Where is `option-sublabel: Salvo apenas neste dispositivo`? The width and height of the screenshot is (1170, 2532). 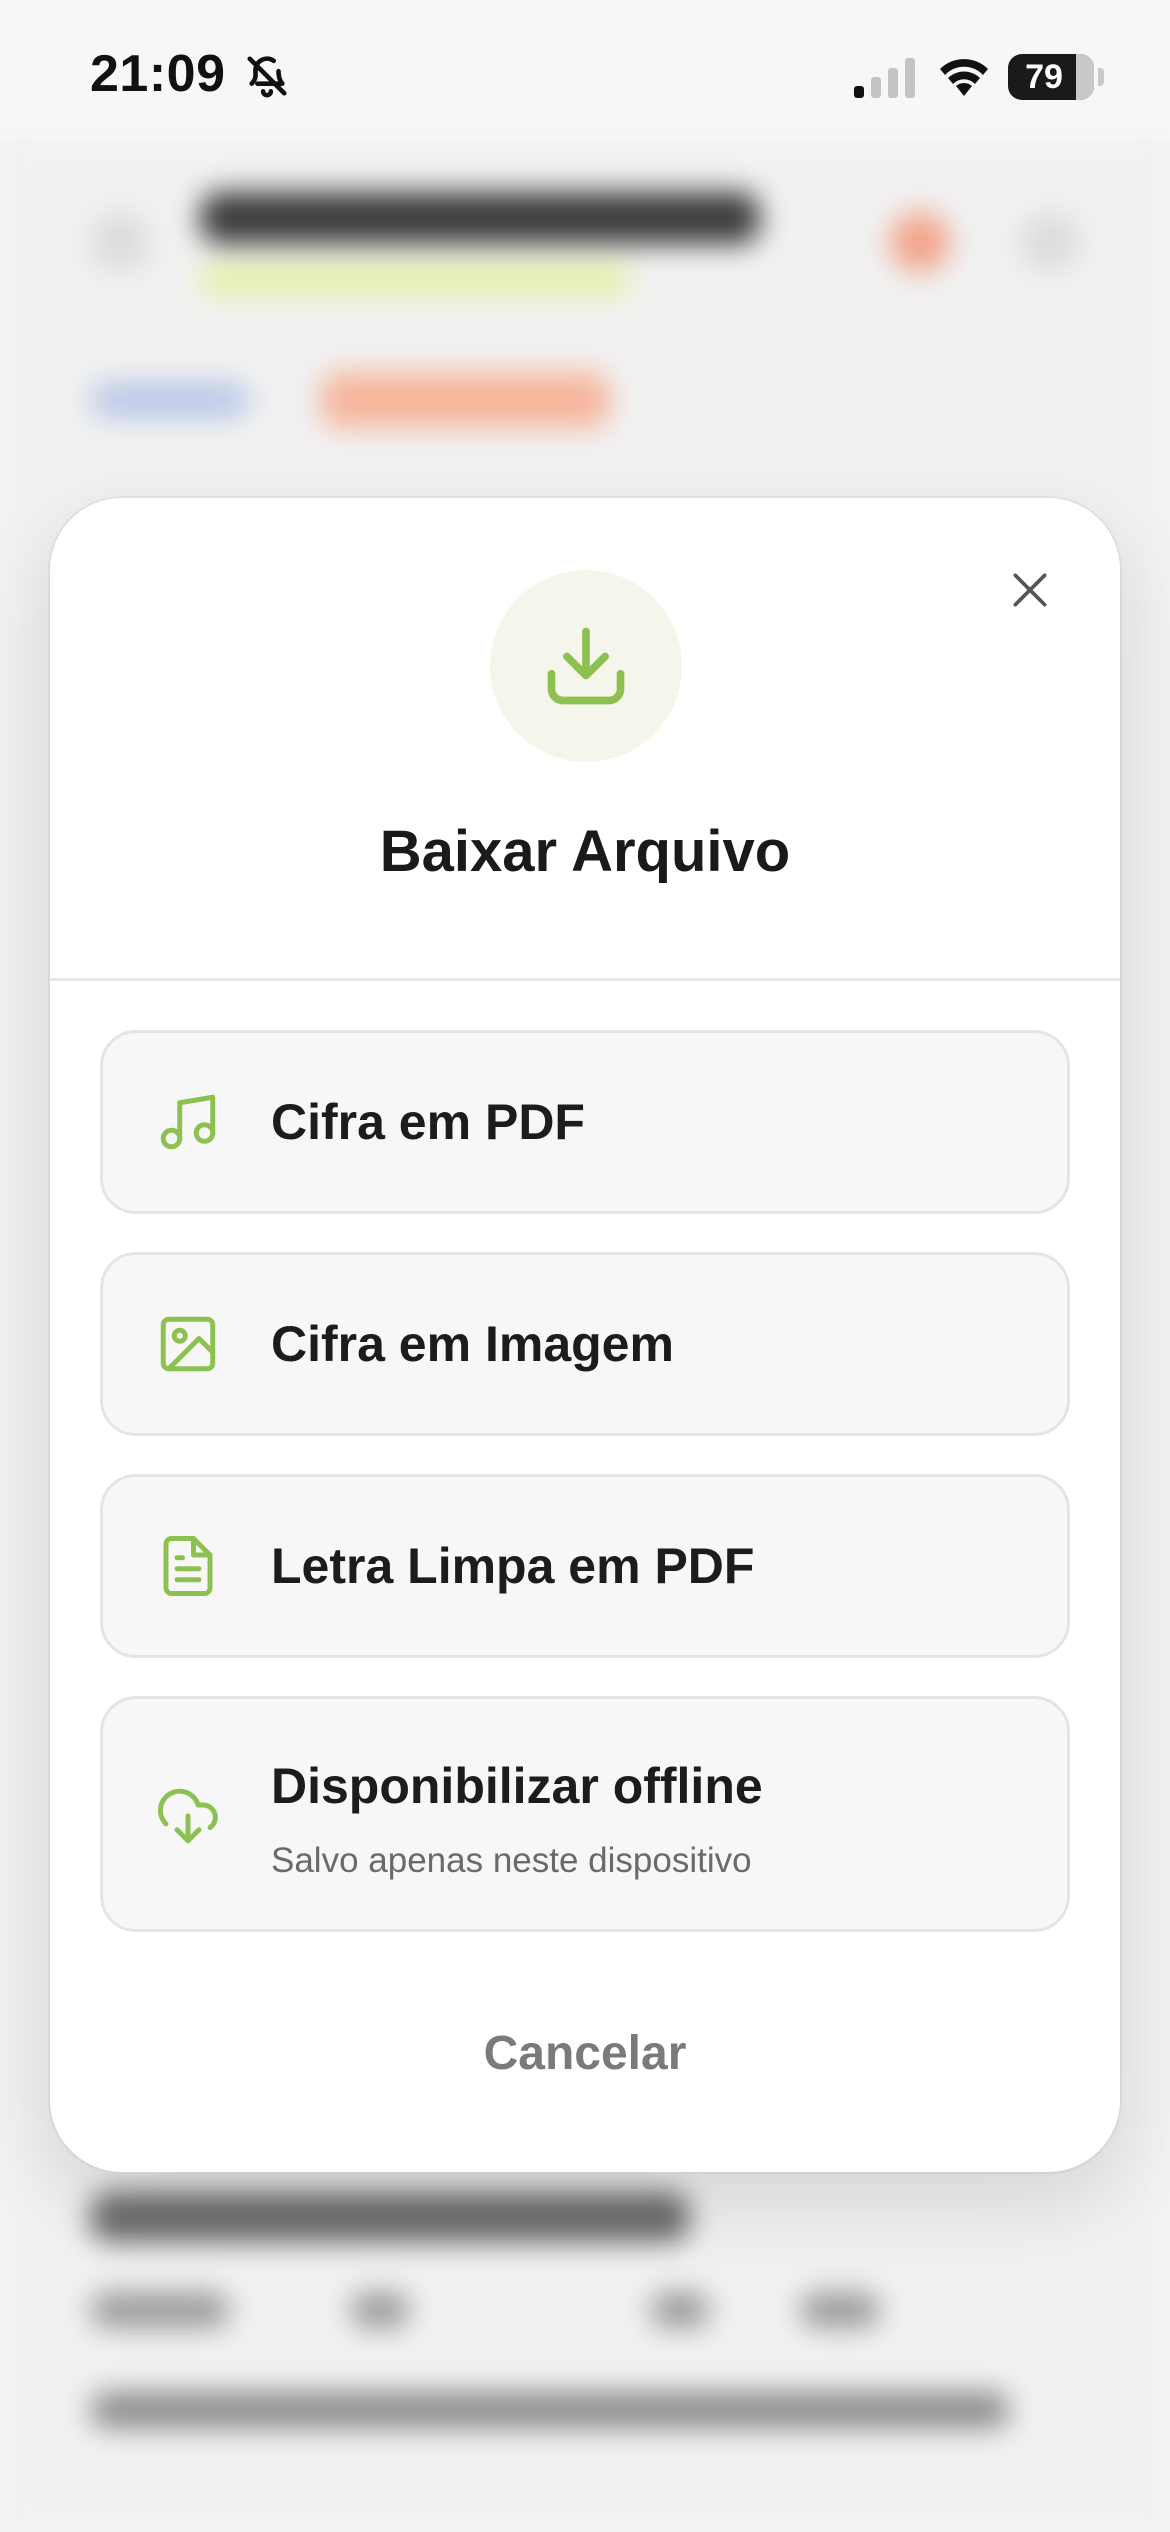 option-sublabel: Salvo apenas neste dispositivo is located at coordinates (511, 1860).